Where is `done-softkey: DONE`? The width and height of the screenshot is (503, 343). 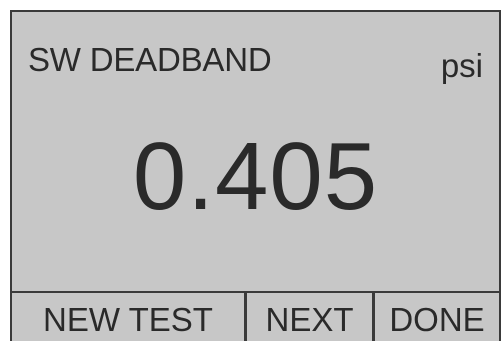
done-softkey: DONE is located at coordinates (435, 317).